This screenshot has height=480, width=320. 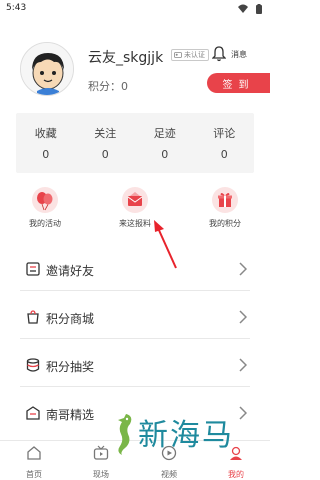 What do you see at coordinates (219, 54) in the screenshot?
I see `bell-icon` at bounding box center [219, 54].